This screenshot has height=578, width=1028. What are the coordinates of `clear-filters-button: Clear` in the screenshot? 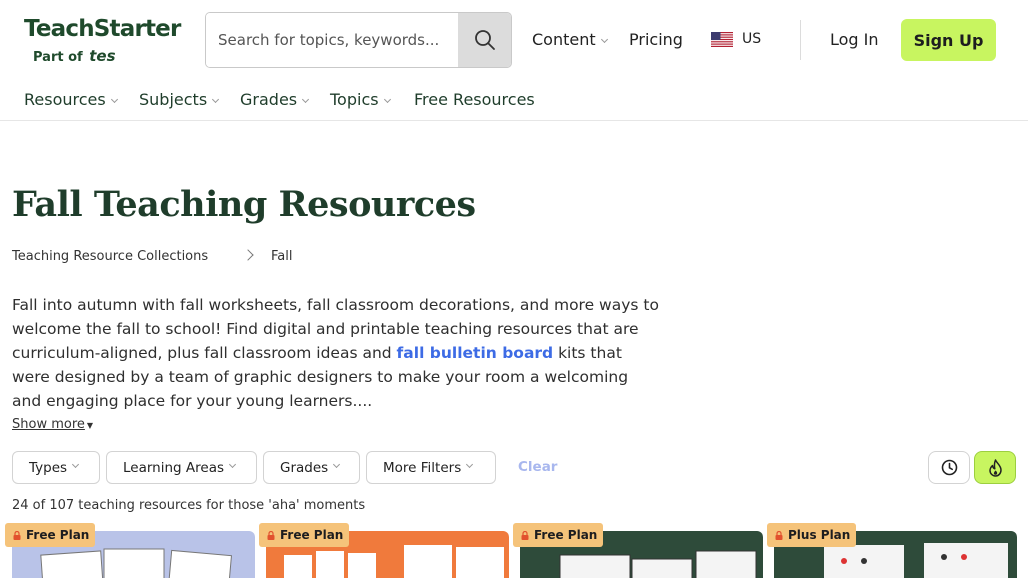 It's located at (537, 467).